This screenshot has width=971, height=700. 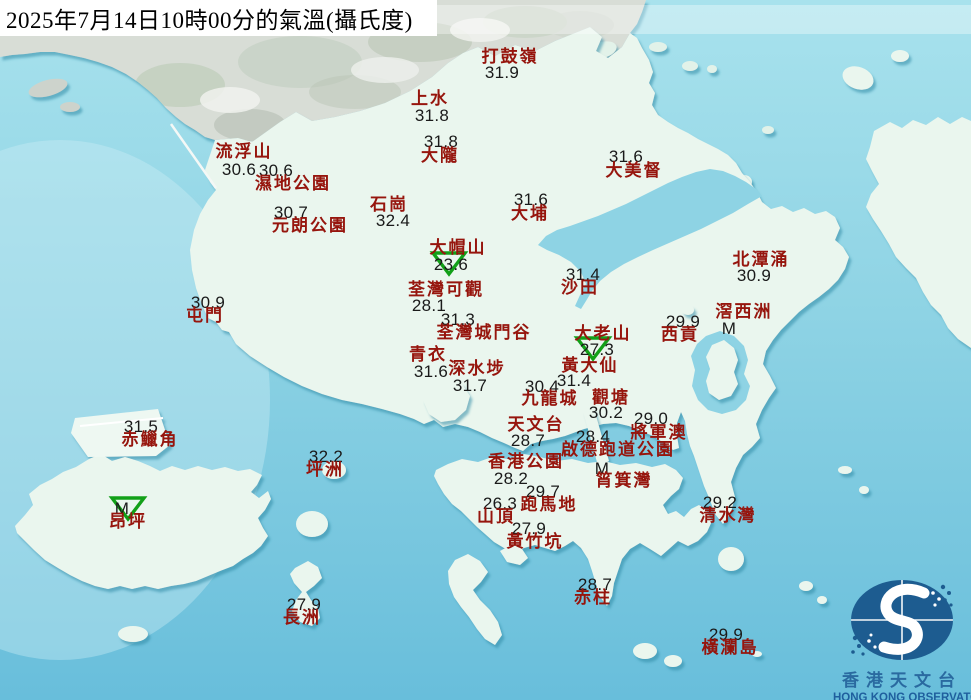 I want to click on station-name-label: 荃灣城門谷, so click(x=484, y=332).